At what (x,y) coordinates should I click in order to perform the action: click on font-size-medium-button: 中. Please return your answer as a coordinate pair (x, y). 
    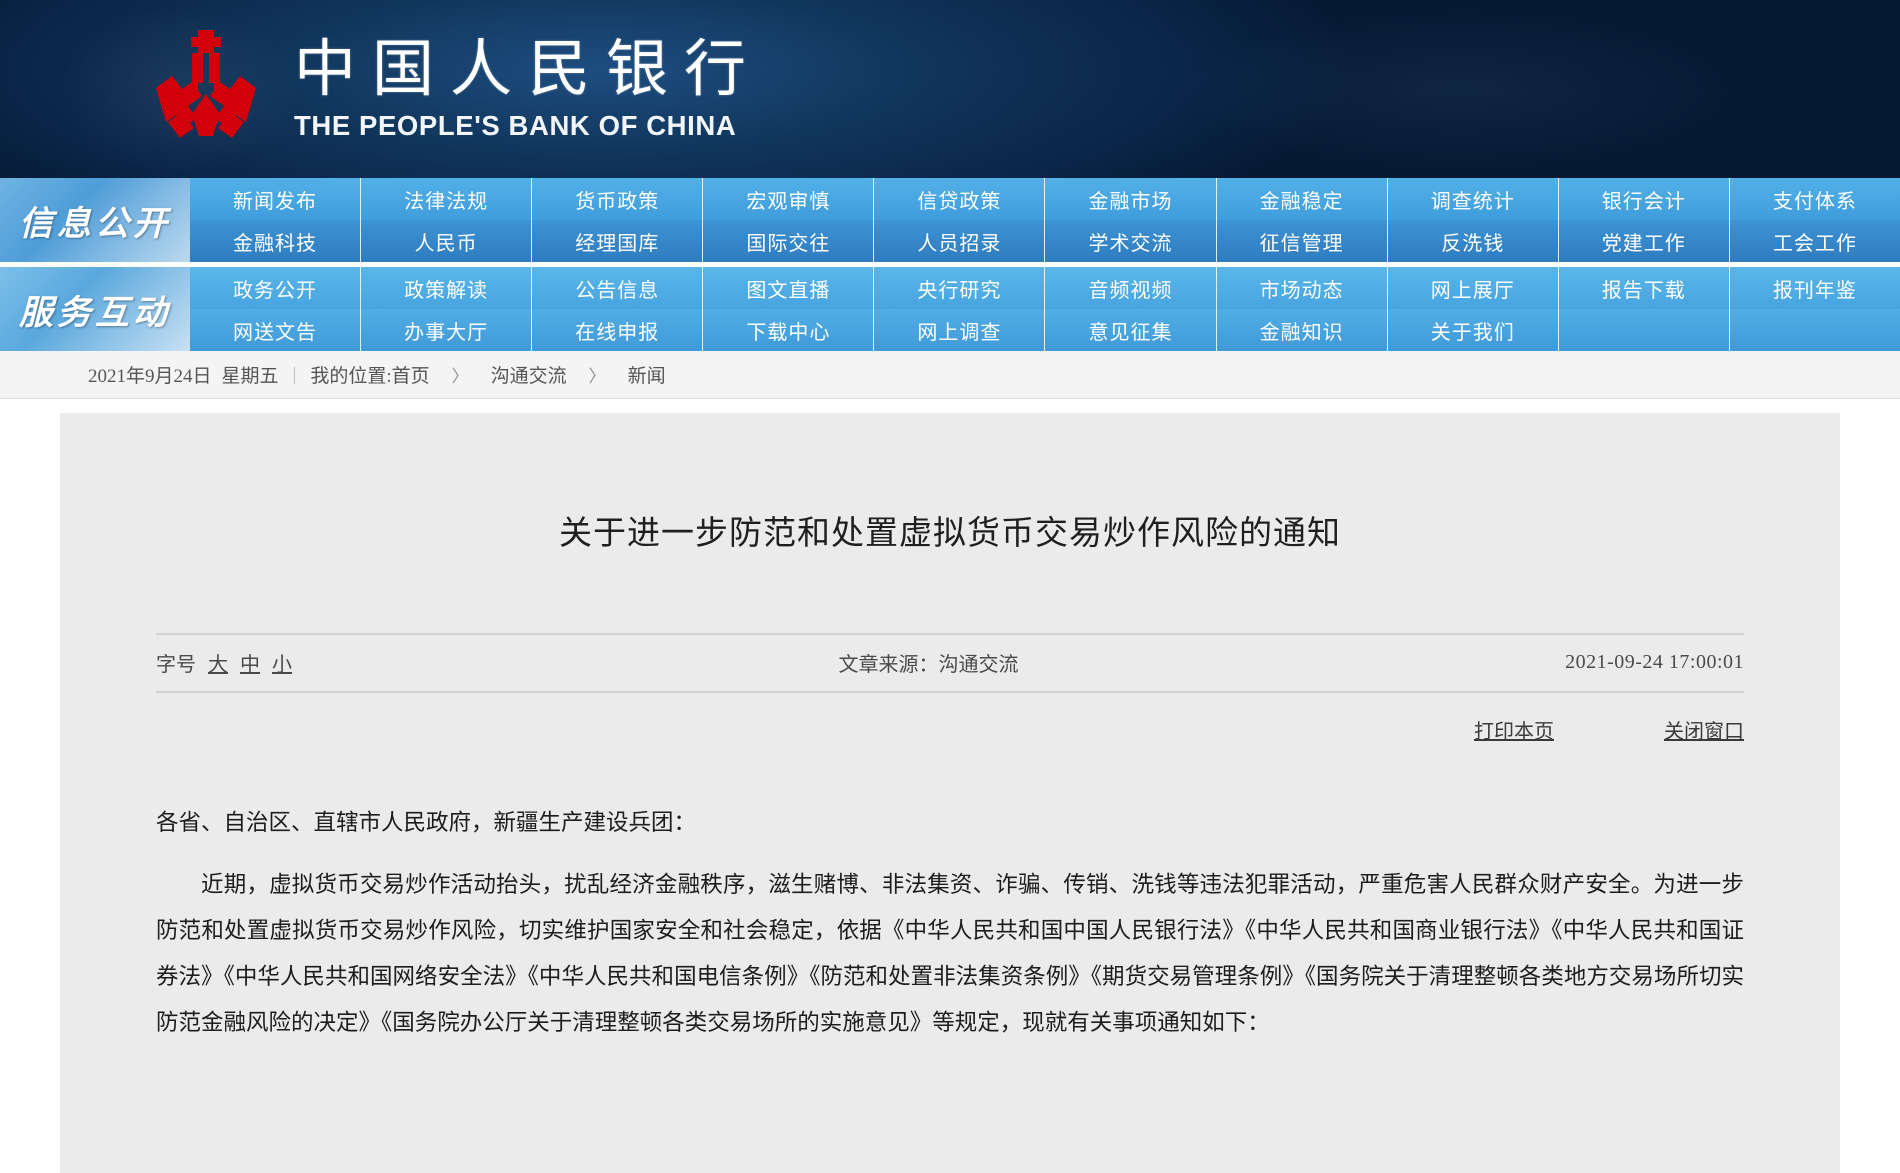
    Looking at the image, I should click on (250, 662).